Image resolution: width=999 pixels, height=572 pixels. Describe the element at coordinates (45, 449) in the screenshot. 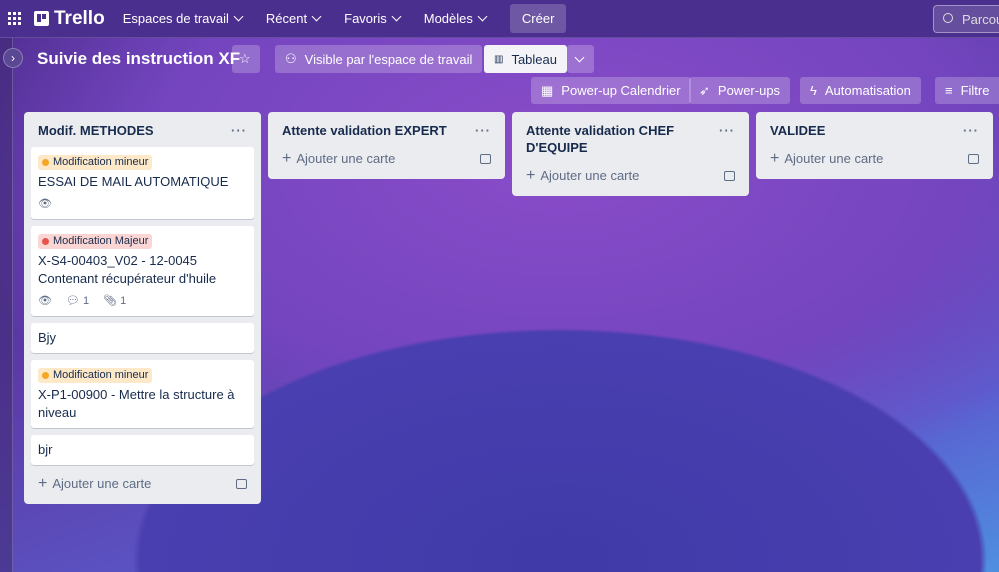

I see `card-title: bjr` at that location.